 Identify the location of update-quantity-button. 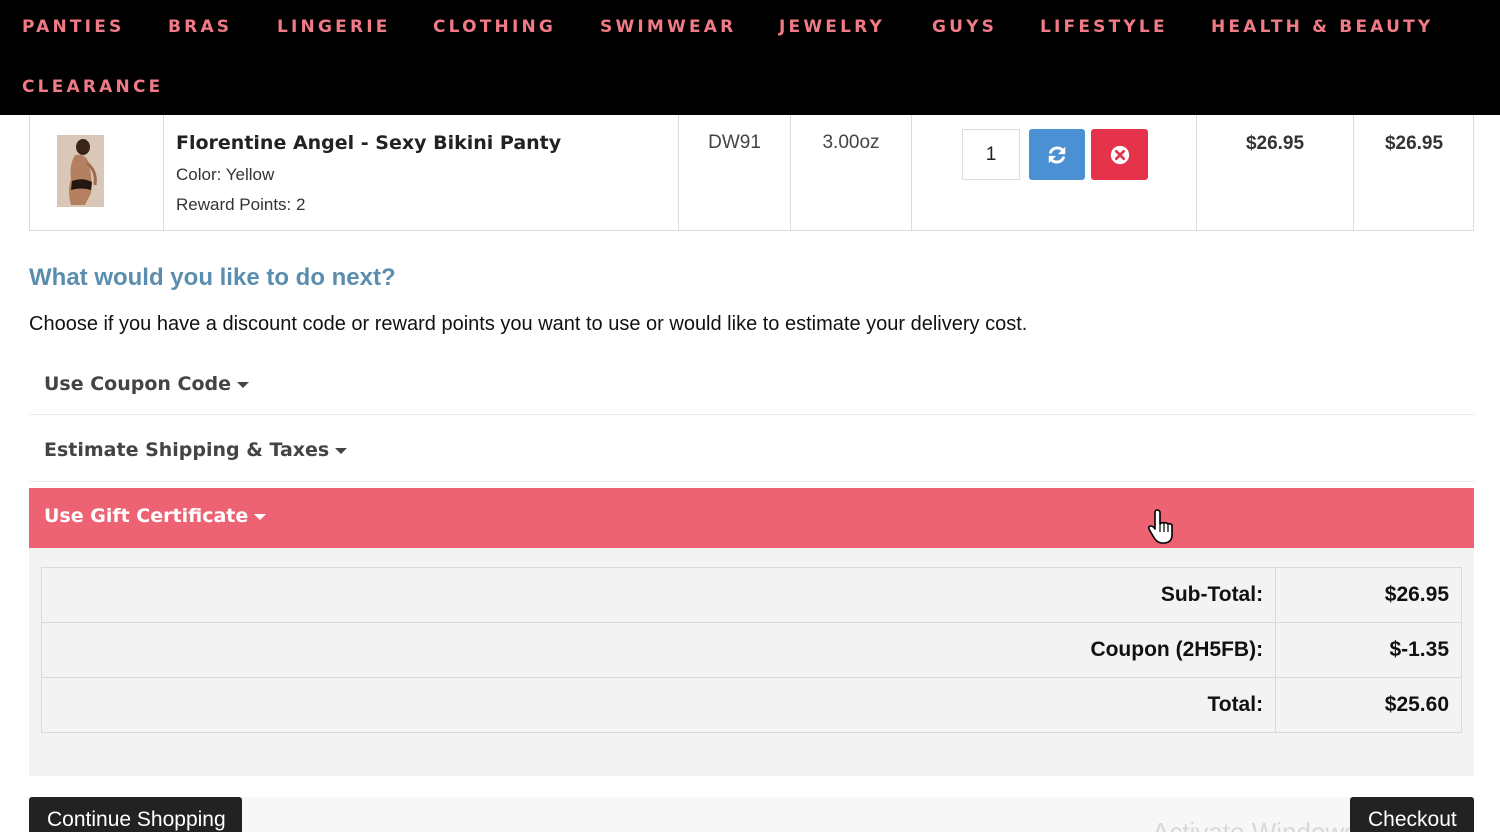
(1057, 154).